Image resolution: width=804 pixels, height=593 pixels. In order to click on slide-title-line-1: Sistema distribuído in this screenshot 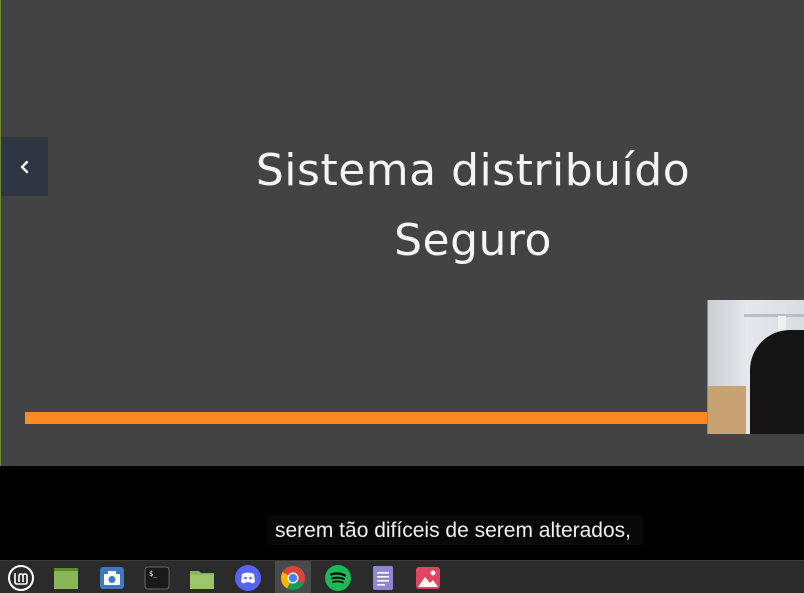, I will do `click(473, 170)`.